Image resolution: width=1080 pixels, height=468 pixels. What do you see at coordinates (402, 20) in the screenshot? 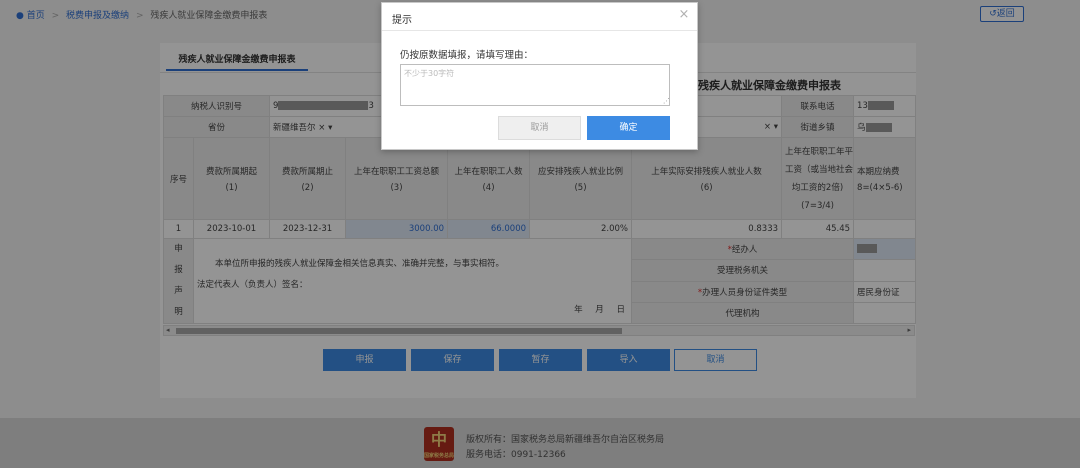
I see `dialog-title: 提示` at bounding box center [402, 20].